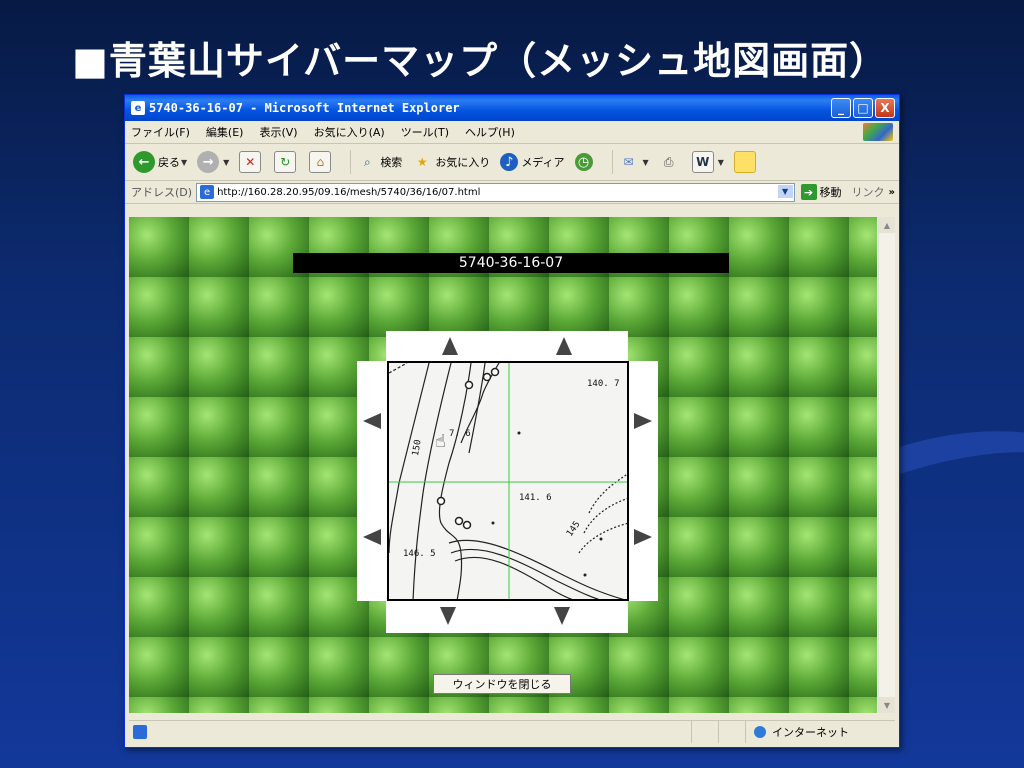 This screenshot has height=768, width=1024. What do you see at coordinates (160, 132) in the screenshot?
I see `menu-file: ファイル(F)` at bounding box center [160, 132].